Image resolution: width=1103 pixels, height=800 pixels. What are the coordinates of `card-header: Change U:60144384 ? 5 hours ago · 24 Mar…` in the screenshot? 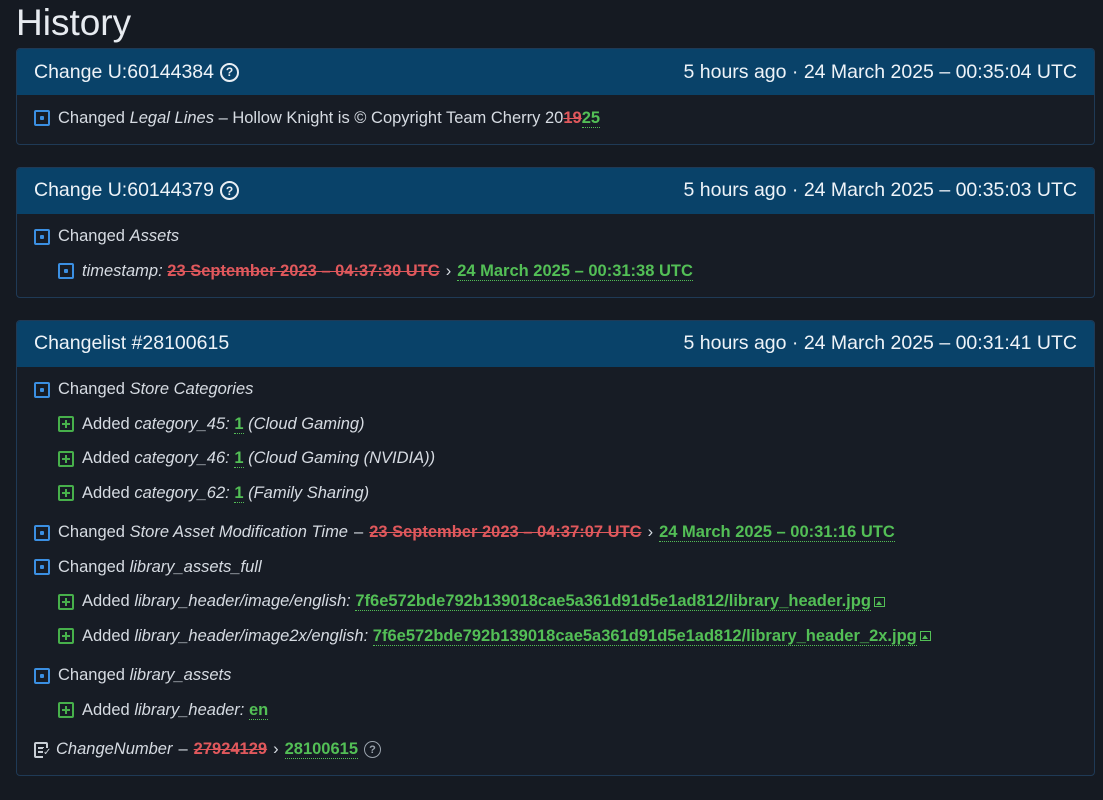 It's located at (555, 72).